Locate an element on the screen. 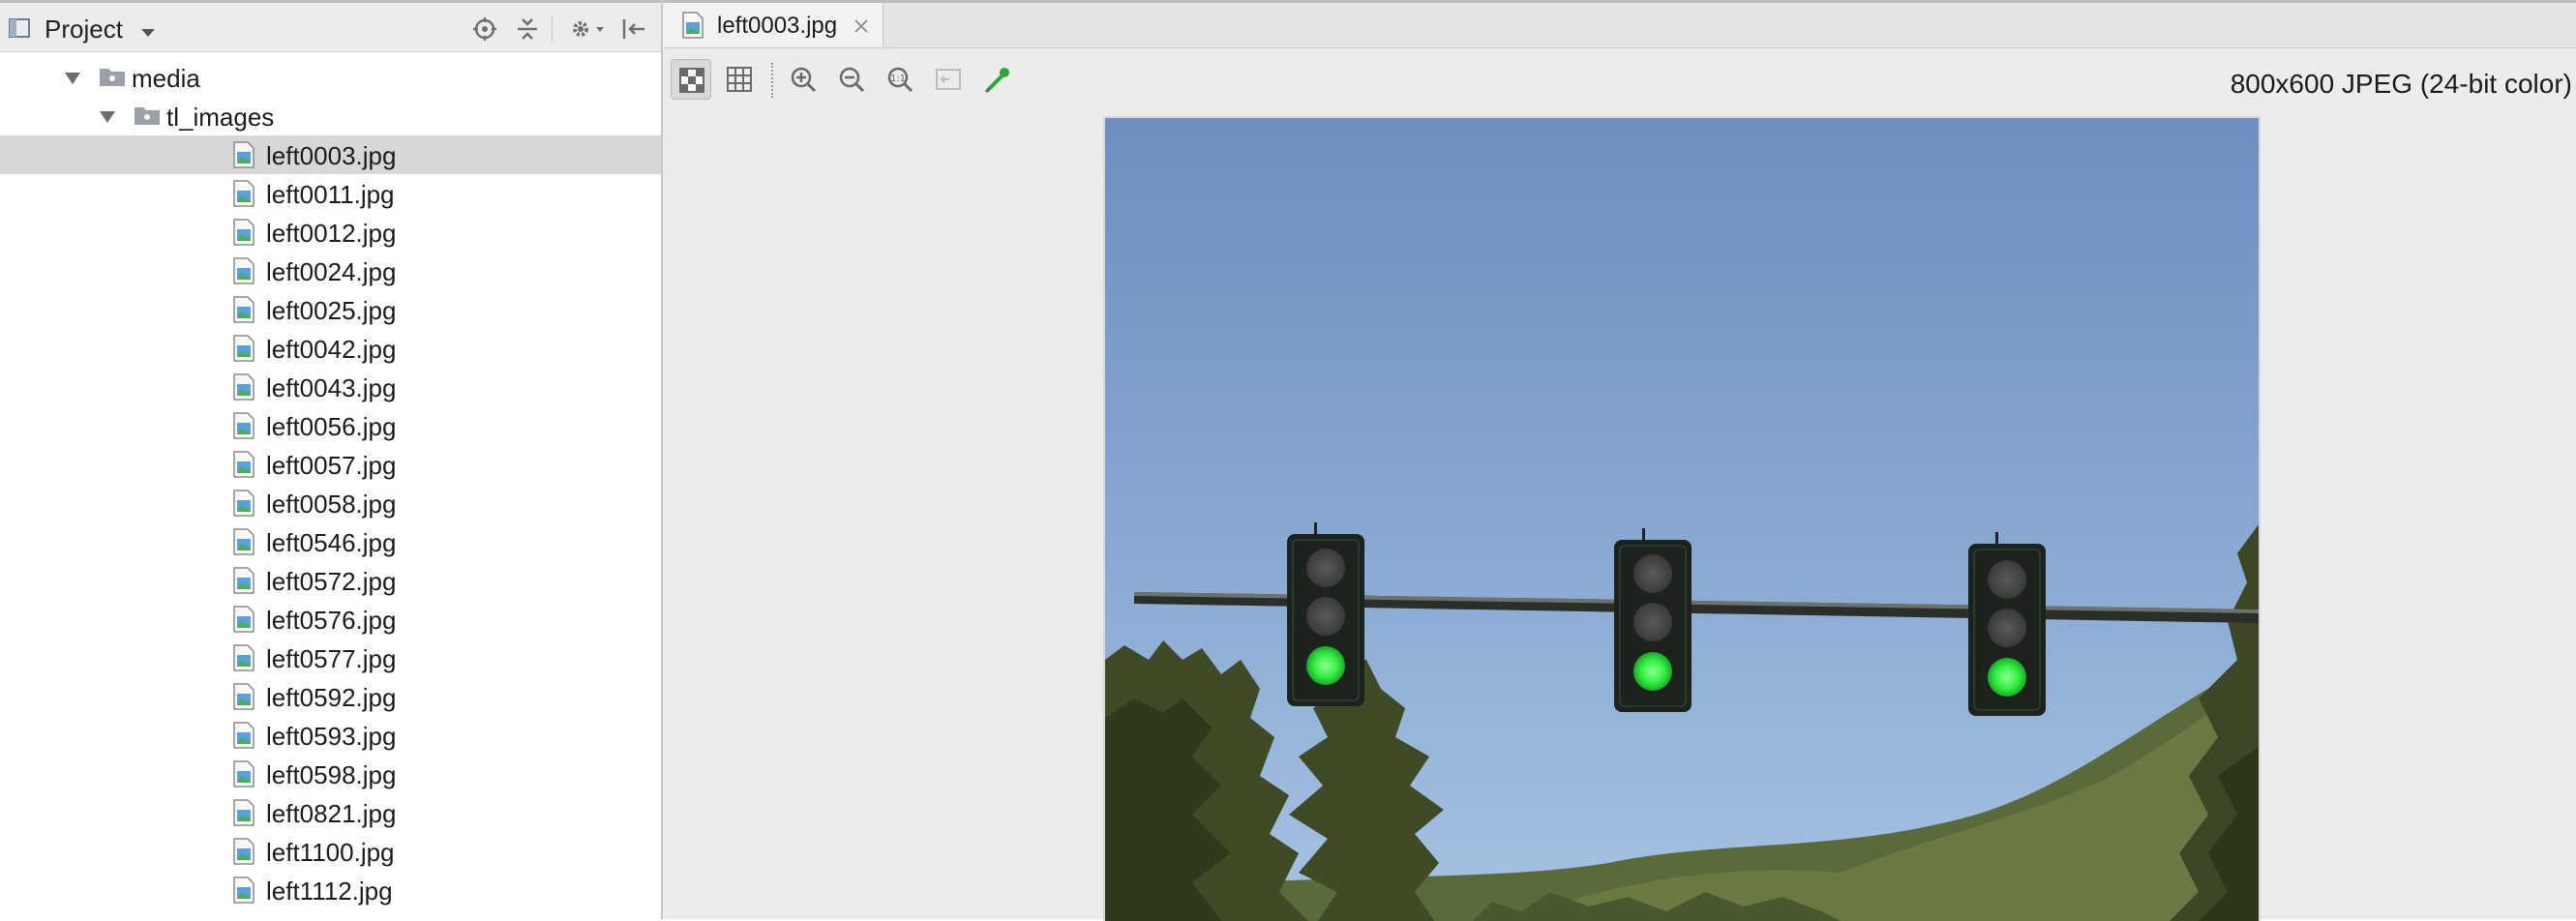 Image resolution: width=2576 pixels, height=921 pixels. tree-file-row: left0577.jpg is located at coordinates (330, 658).